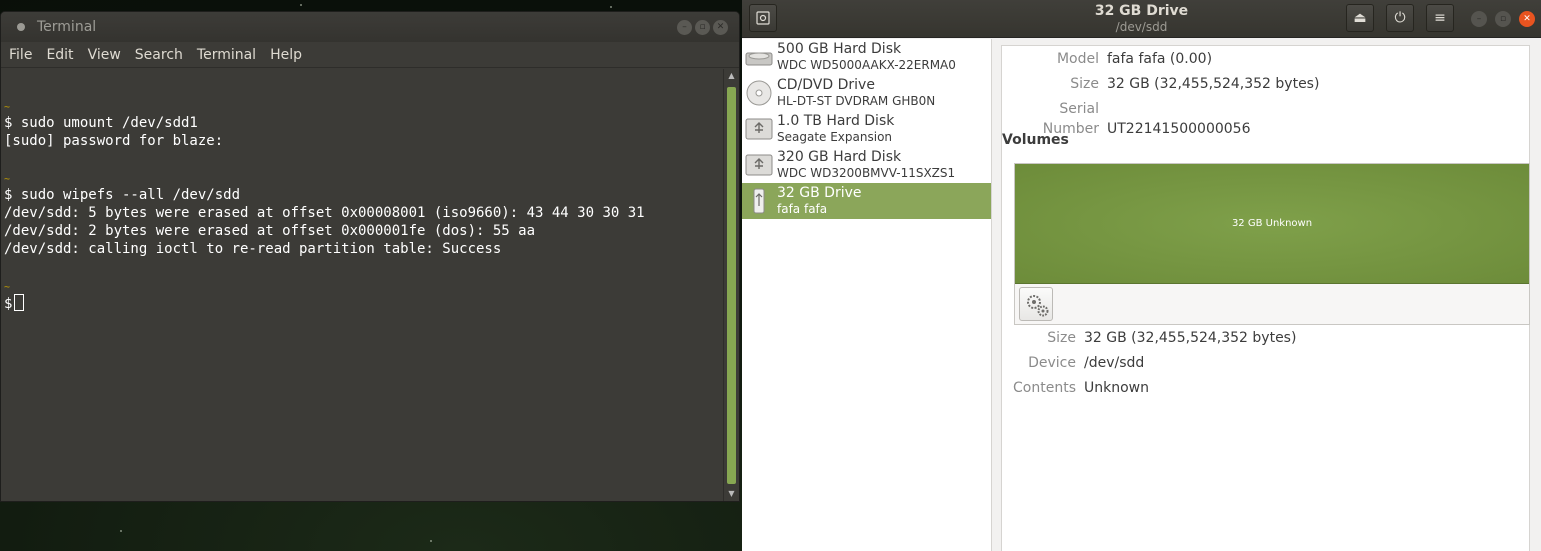 The height and width of the screenshot is (551, 1541). What do you see at coordinates (856, 101) in the screenshot?
I see `drive-model: HL-DT-ST DVDRAM GHB0N` at bounding box center [856, 101].